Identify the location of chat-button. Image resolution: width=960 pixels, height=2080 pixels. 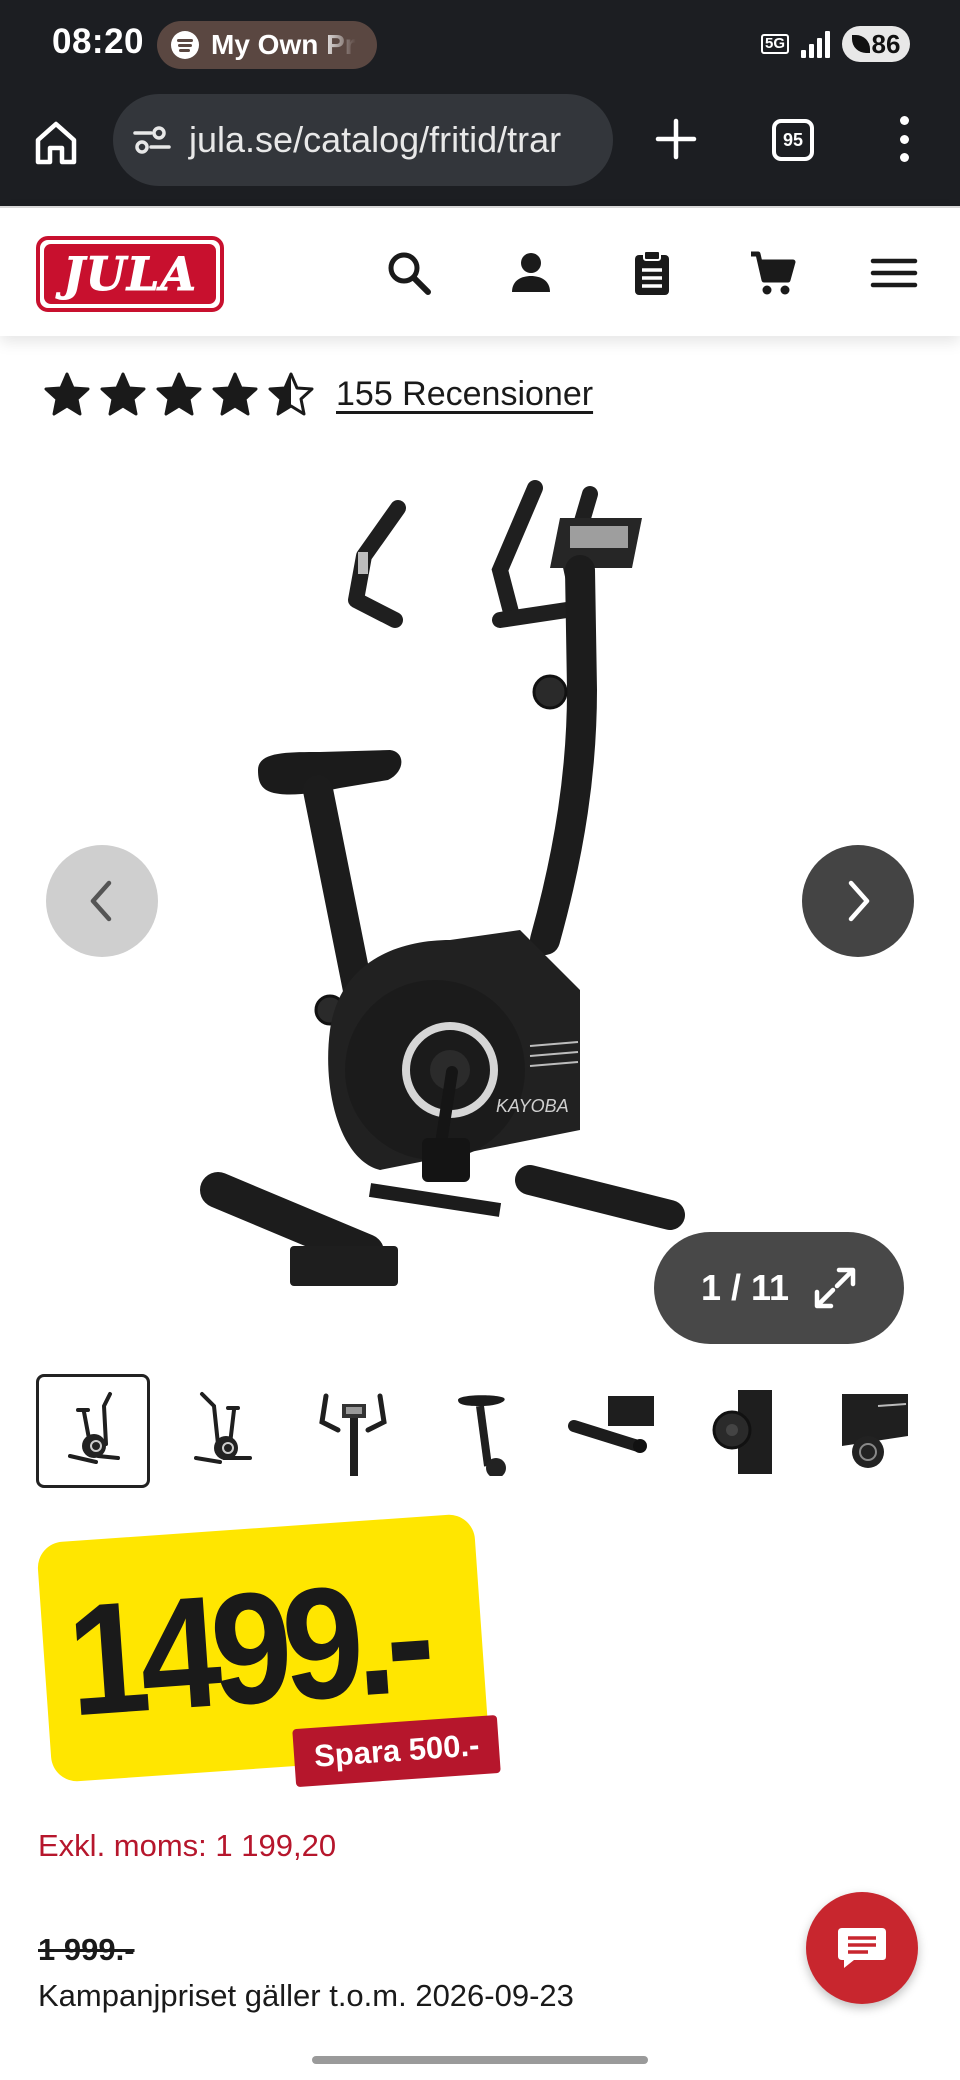
(862, 1948).